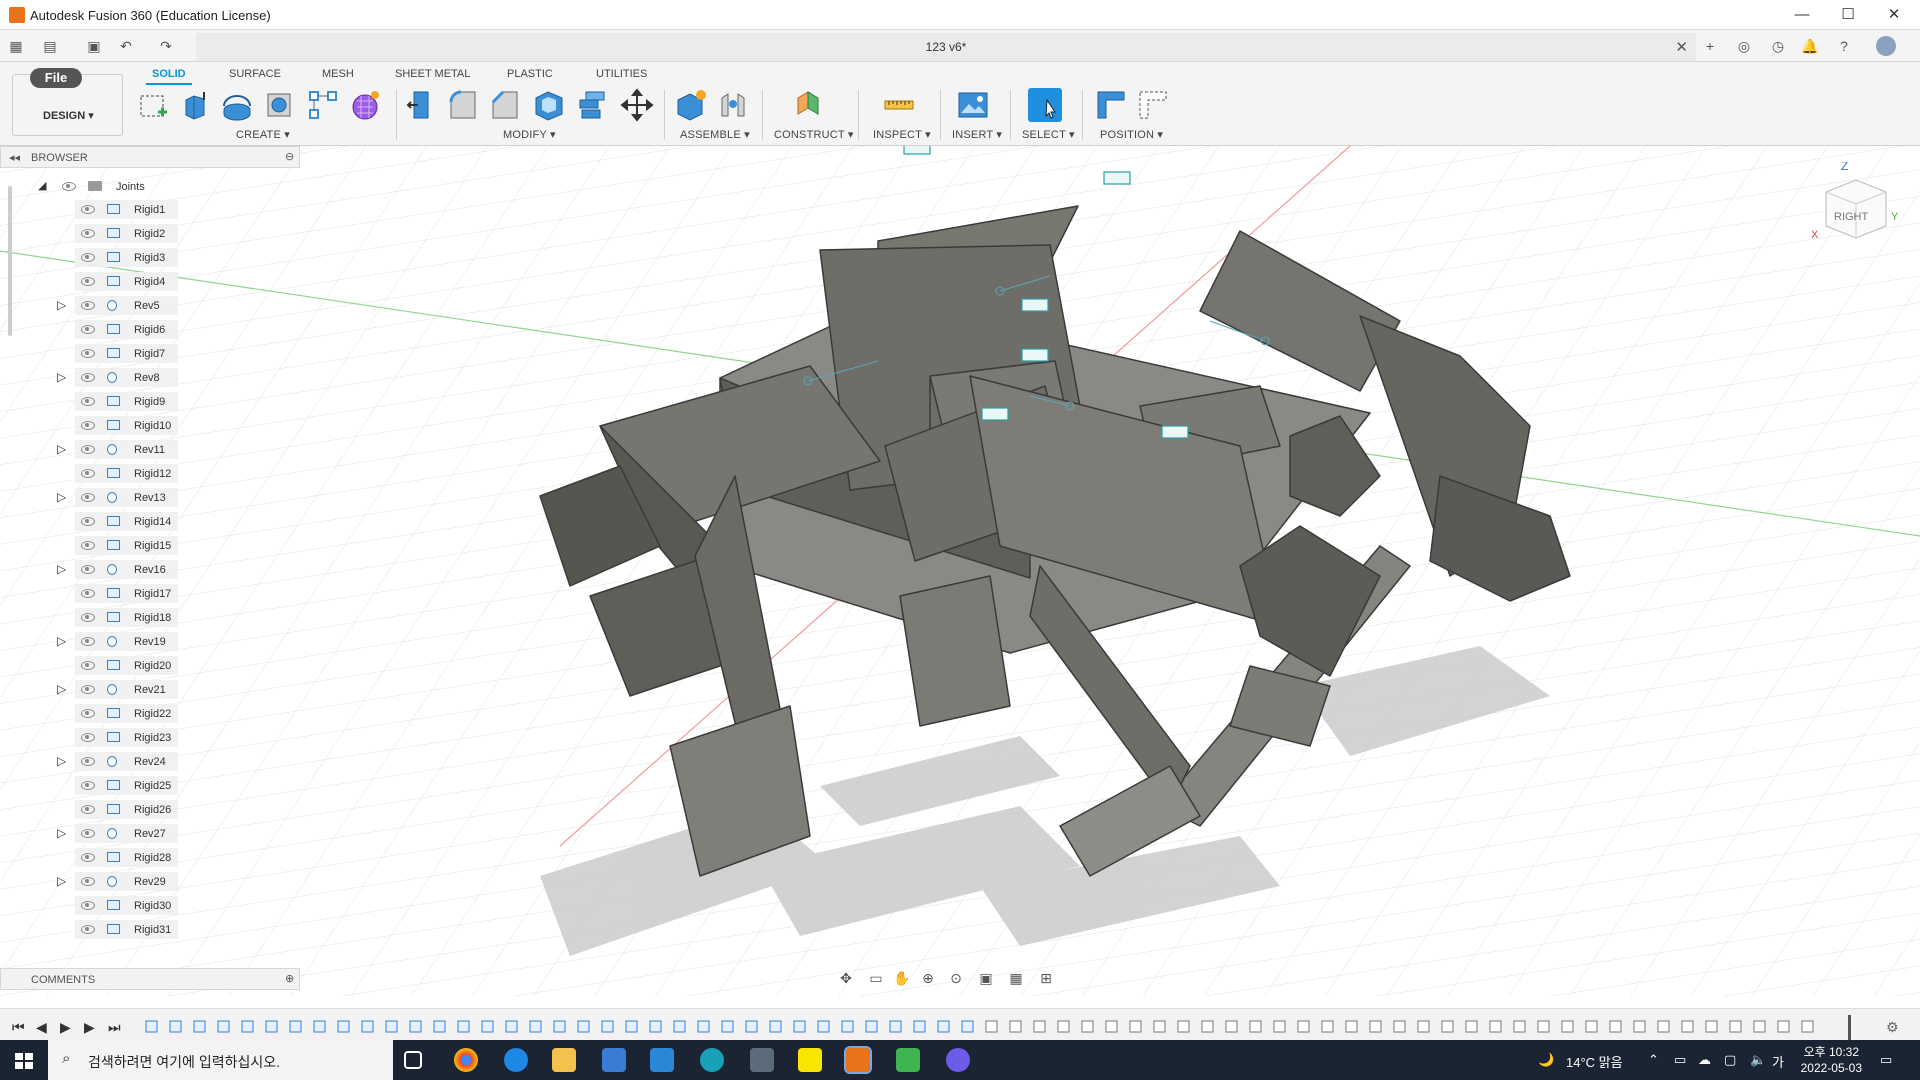 The width and height of the screenshot is (1920, 1080). Describe the element at coordinates (1153, 105) in the screenshot. I see `revert-position-icon` at that location.